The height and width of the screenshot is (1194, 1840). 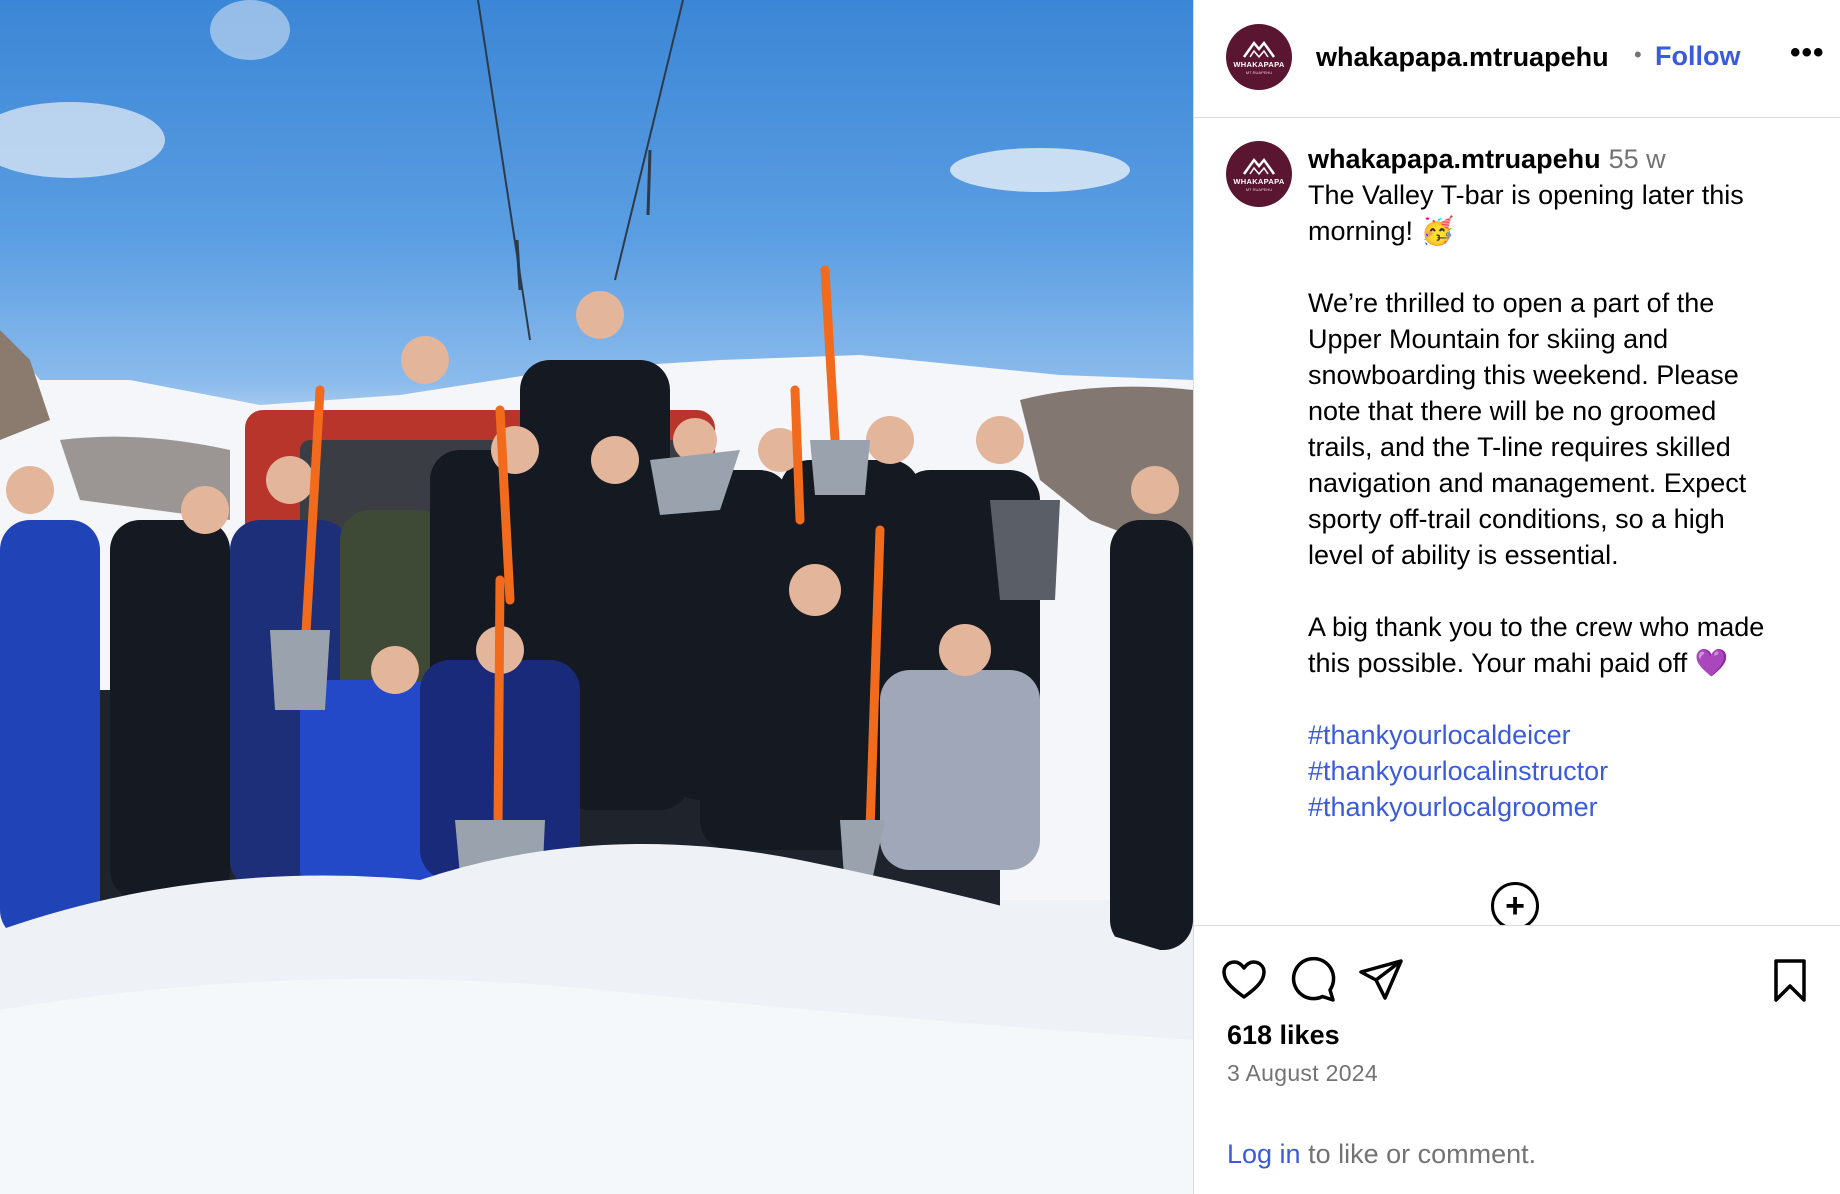 What do you see at coordinates (1526, 195) in the screenshot?
I see `caption-line: The Valley T-bar is opening later this` at bounding box center [1526, 195].